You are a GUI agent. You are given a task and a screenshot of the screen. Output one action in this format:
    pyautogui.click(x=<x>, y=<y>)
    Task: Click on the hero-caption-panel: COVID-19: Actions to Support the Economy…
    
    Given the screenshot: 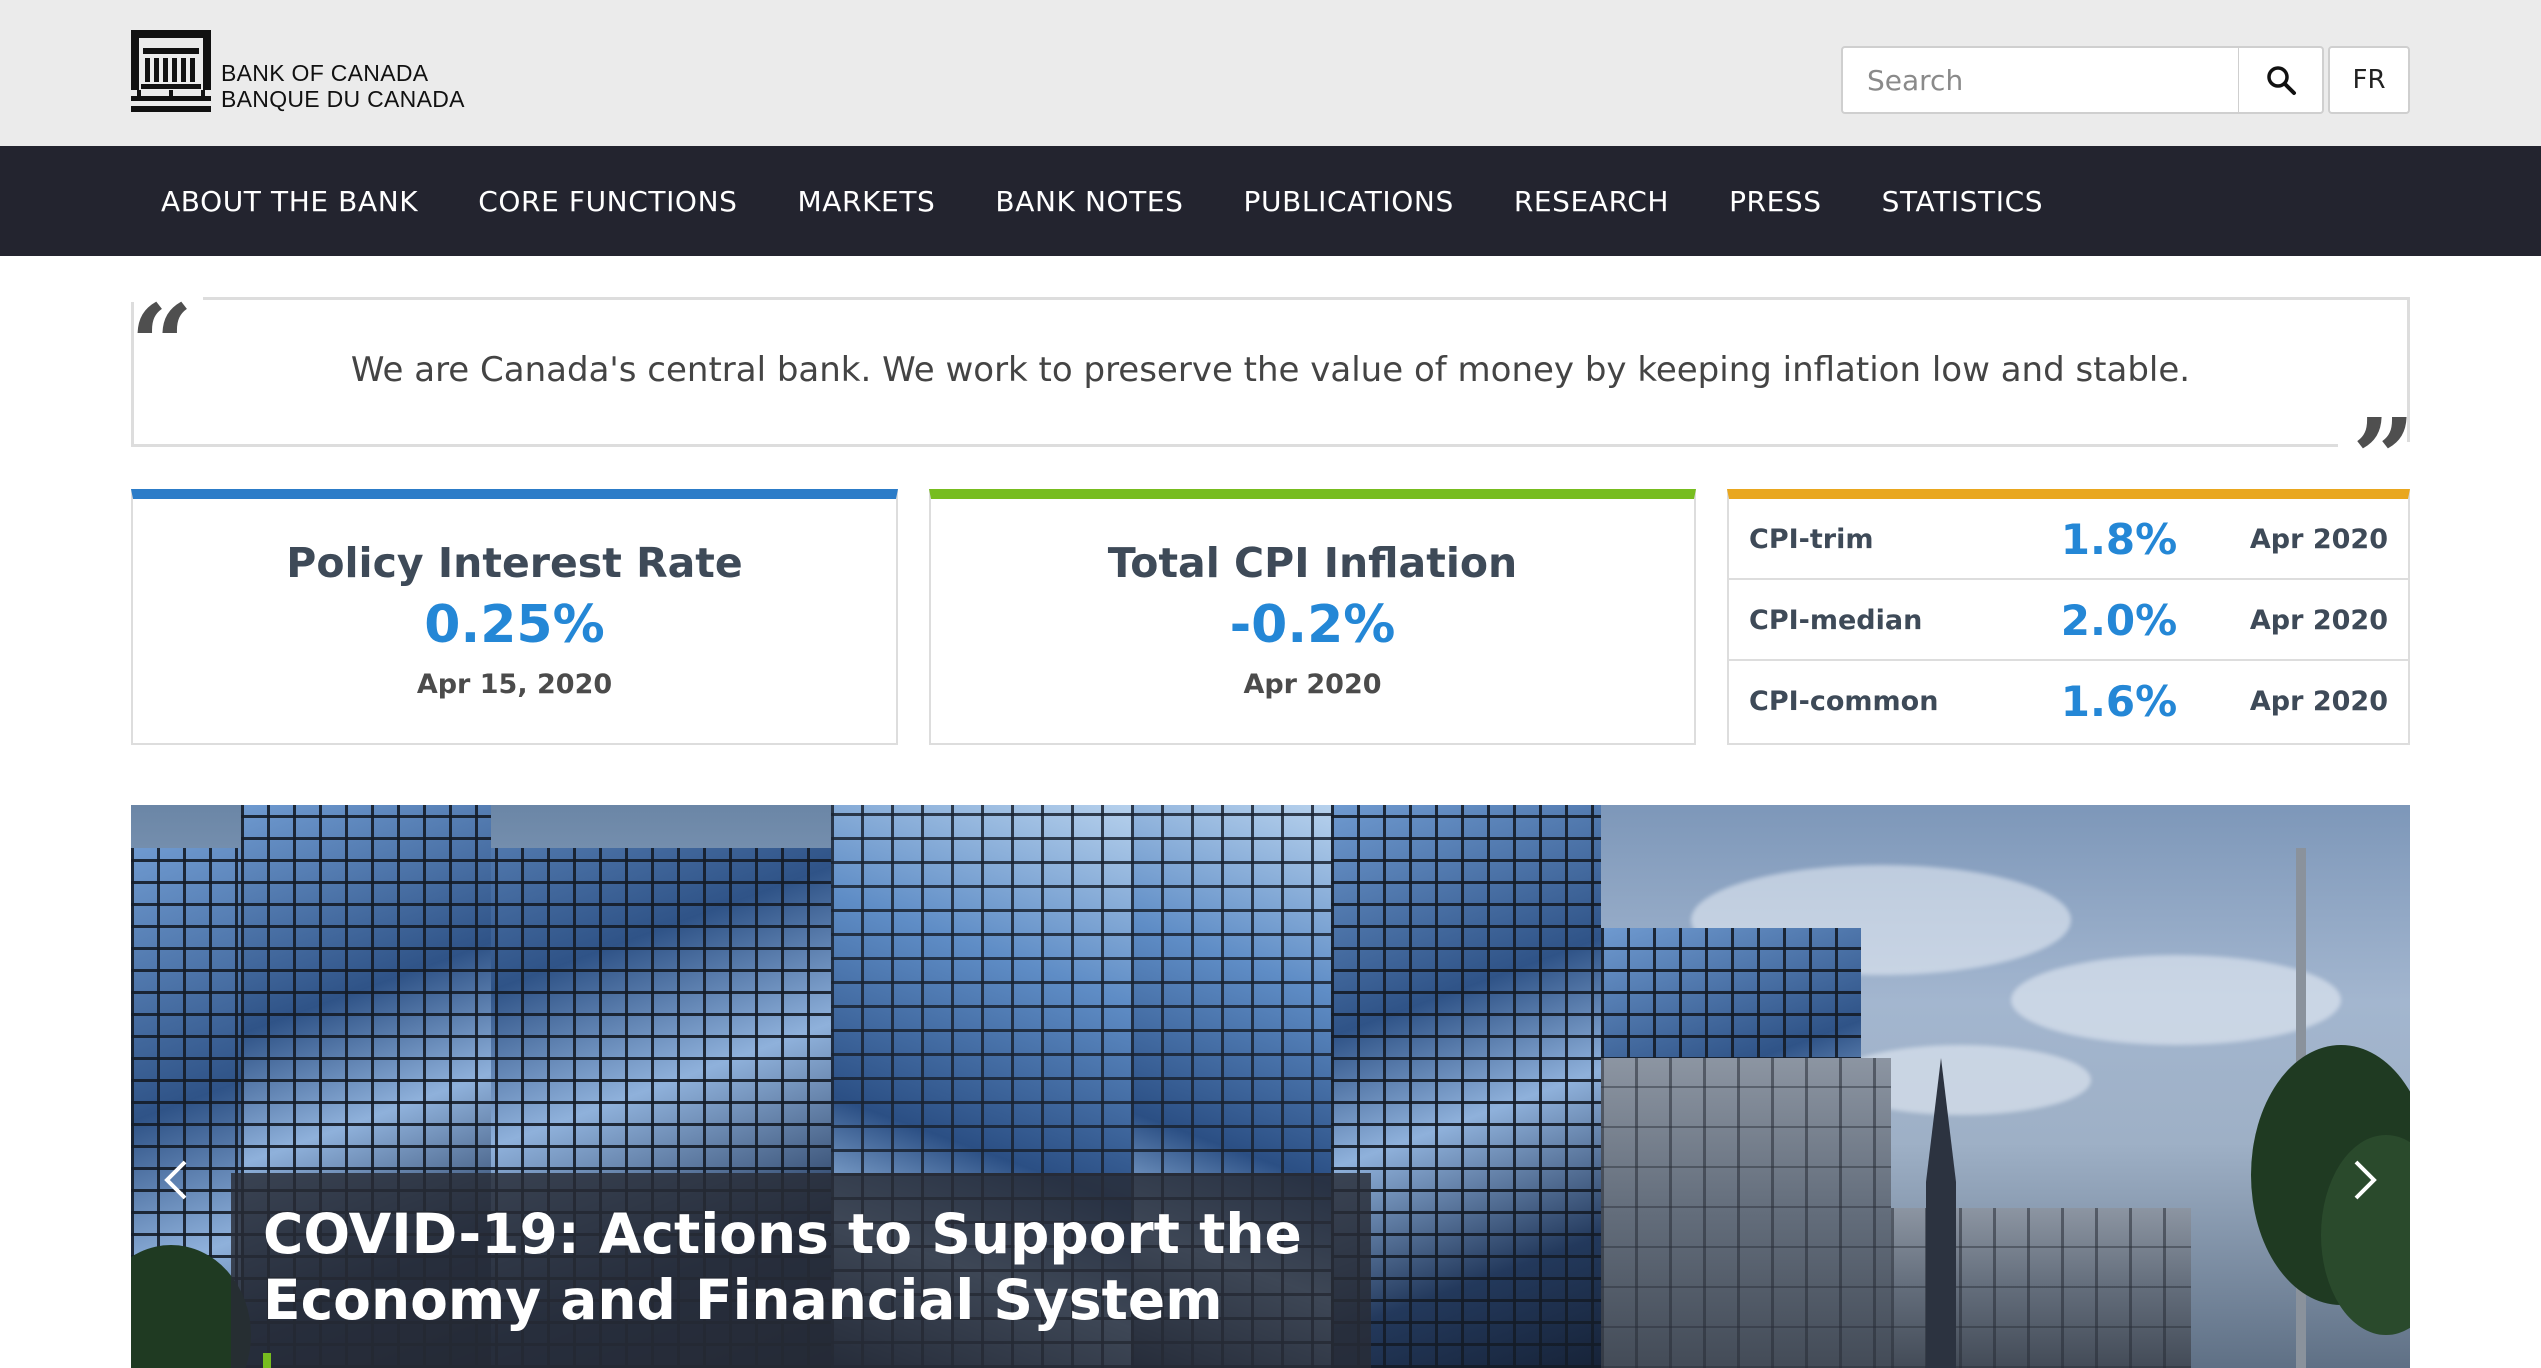 What is the action you would take?
    pyautogui.click(x=801, y=1270)
    